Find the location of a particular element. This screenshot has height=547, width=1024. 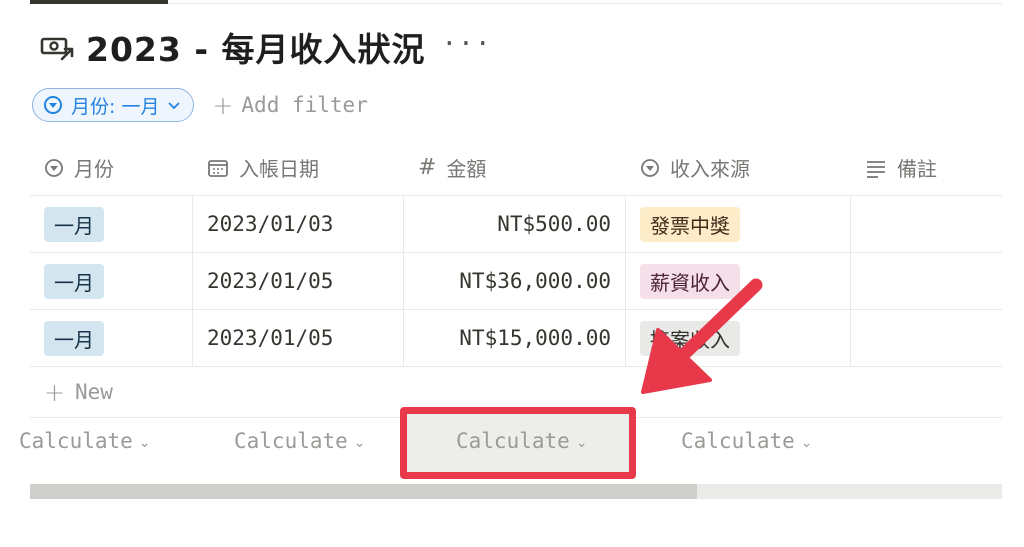

date-cell: 2023/01/03 is located at coordinates (298, 224).